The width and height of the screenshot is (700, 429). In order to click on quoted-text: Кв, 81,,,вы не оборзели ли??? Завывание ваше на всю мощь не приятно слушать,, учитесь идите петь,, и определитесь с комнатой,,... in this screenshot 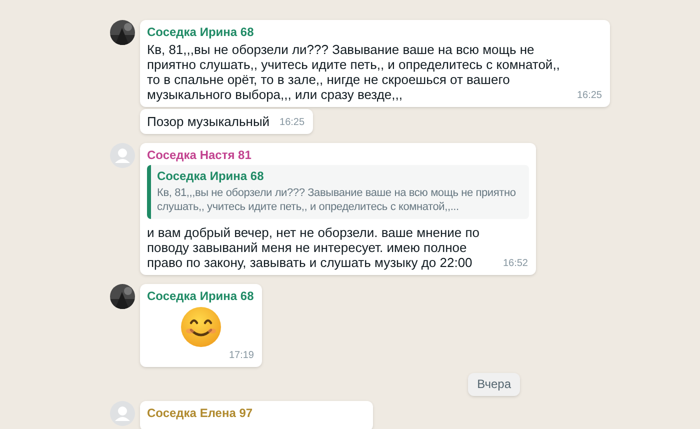, I will do `click(337, 200)`.